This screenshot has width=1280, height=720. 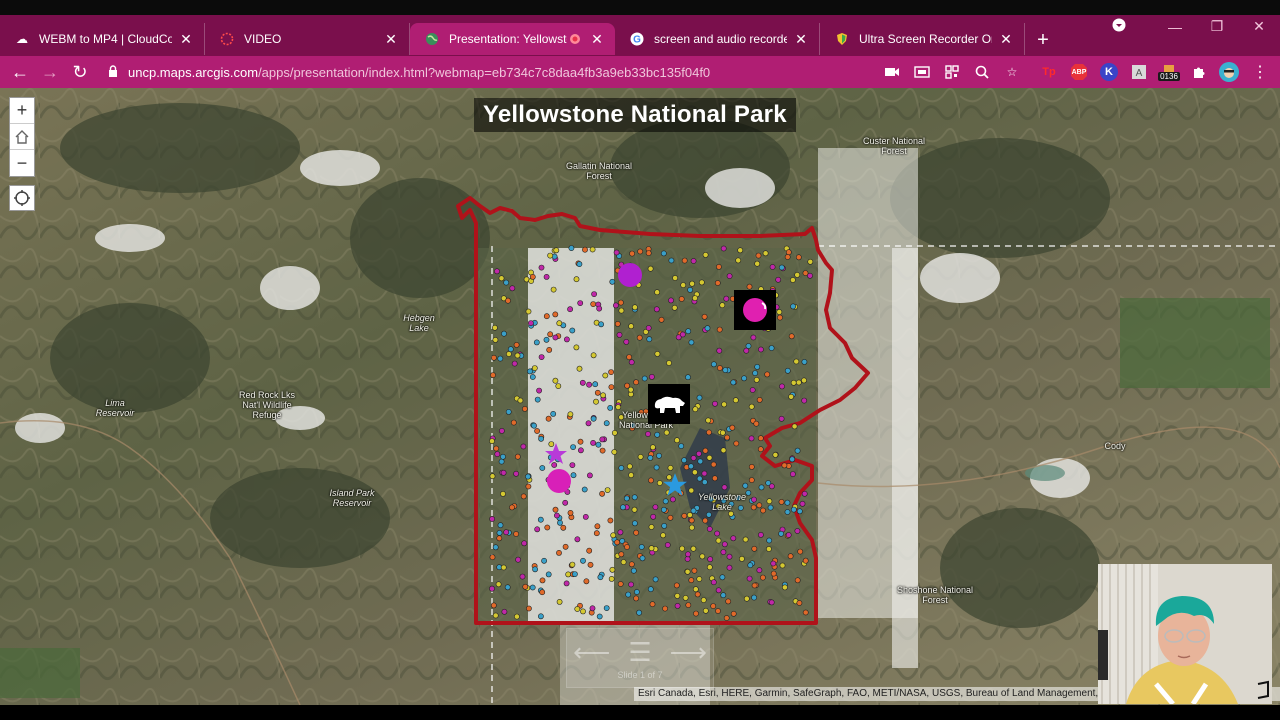 I want to click on large-point-marker, so click(x=630, y=275).